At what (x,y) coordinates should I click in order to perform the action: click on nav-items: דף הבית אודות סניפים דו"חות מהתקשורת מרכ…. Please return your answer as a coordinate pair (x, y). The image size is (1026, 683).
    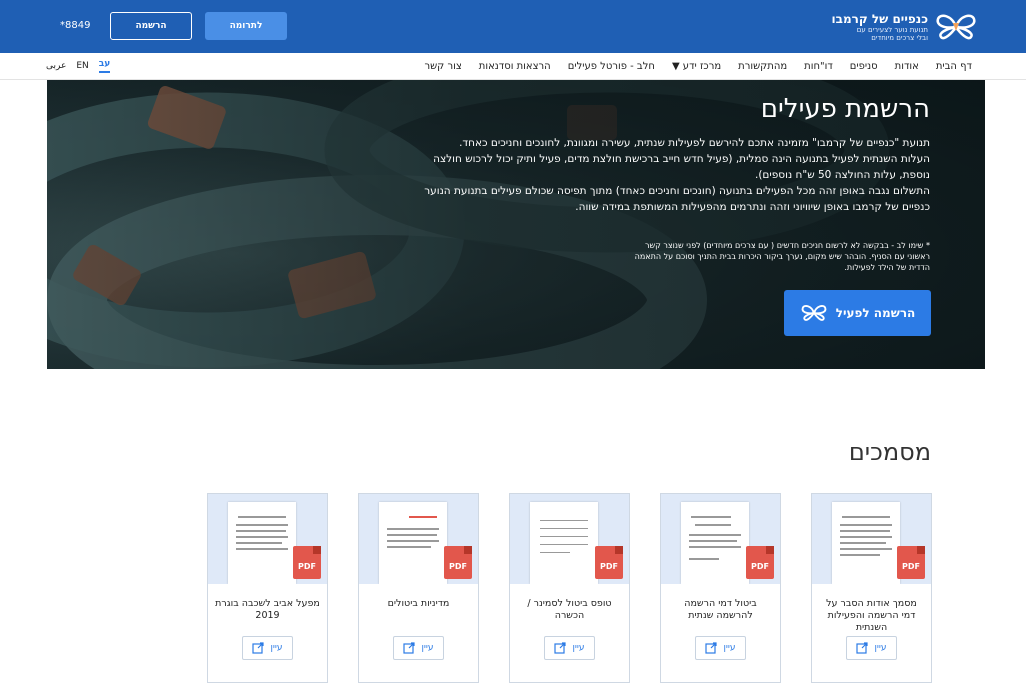
    Looking at the image, I should click on (689, 66).